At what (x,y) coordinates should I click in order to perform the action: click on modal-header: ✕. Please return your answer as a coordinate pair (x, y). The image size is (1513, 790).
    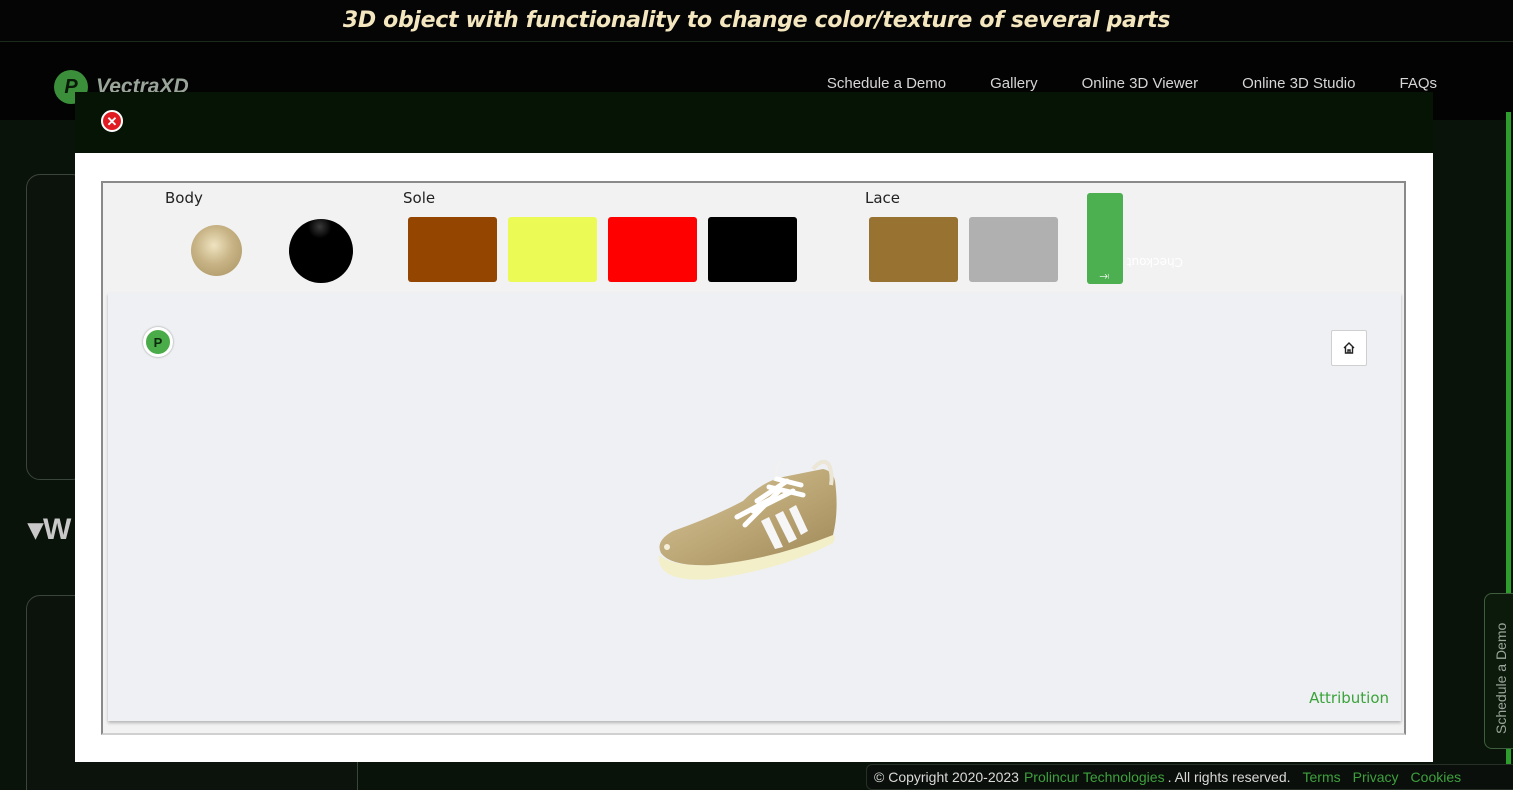
    Looking at the image, I should click on (754, 122).